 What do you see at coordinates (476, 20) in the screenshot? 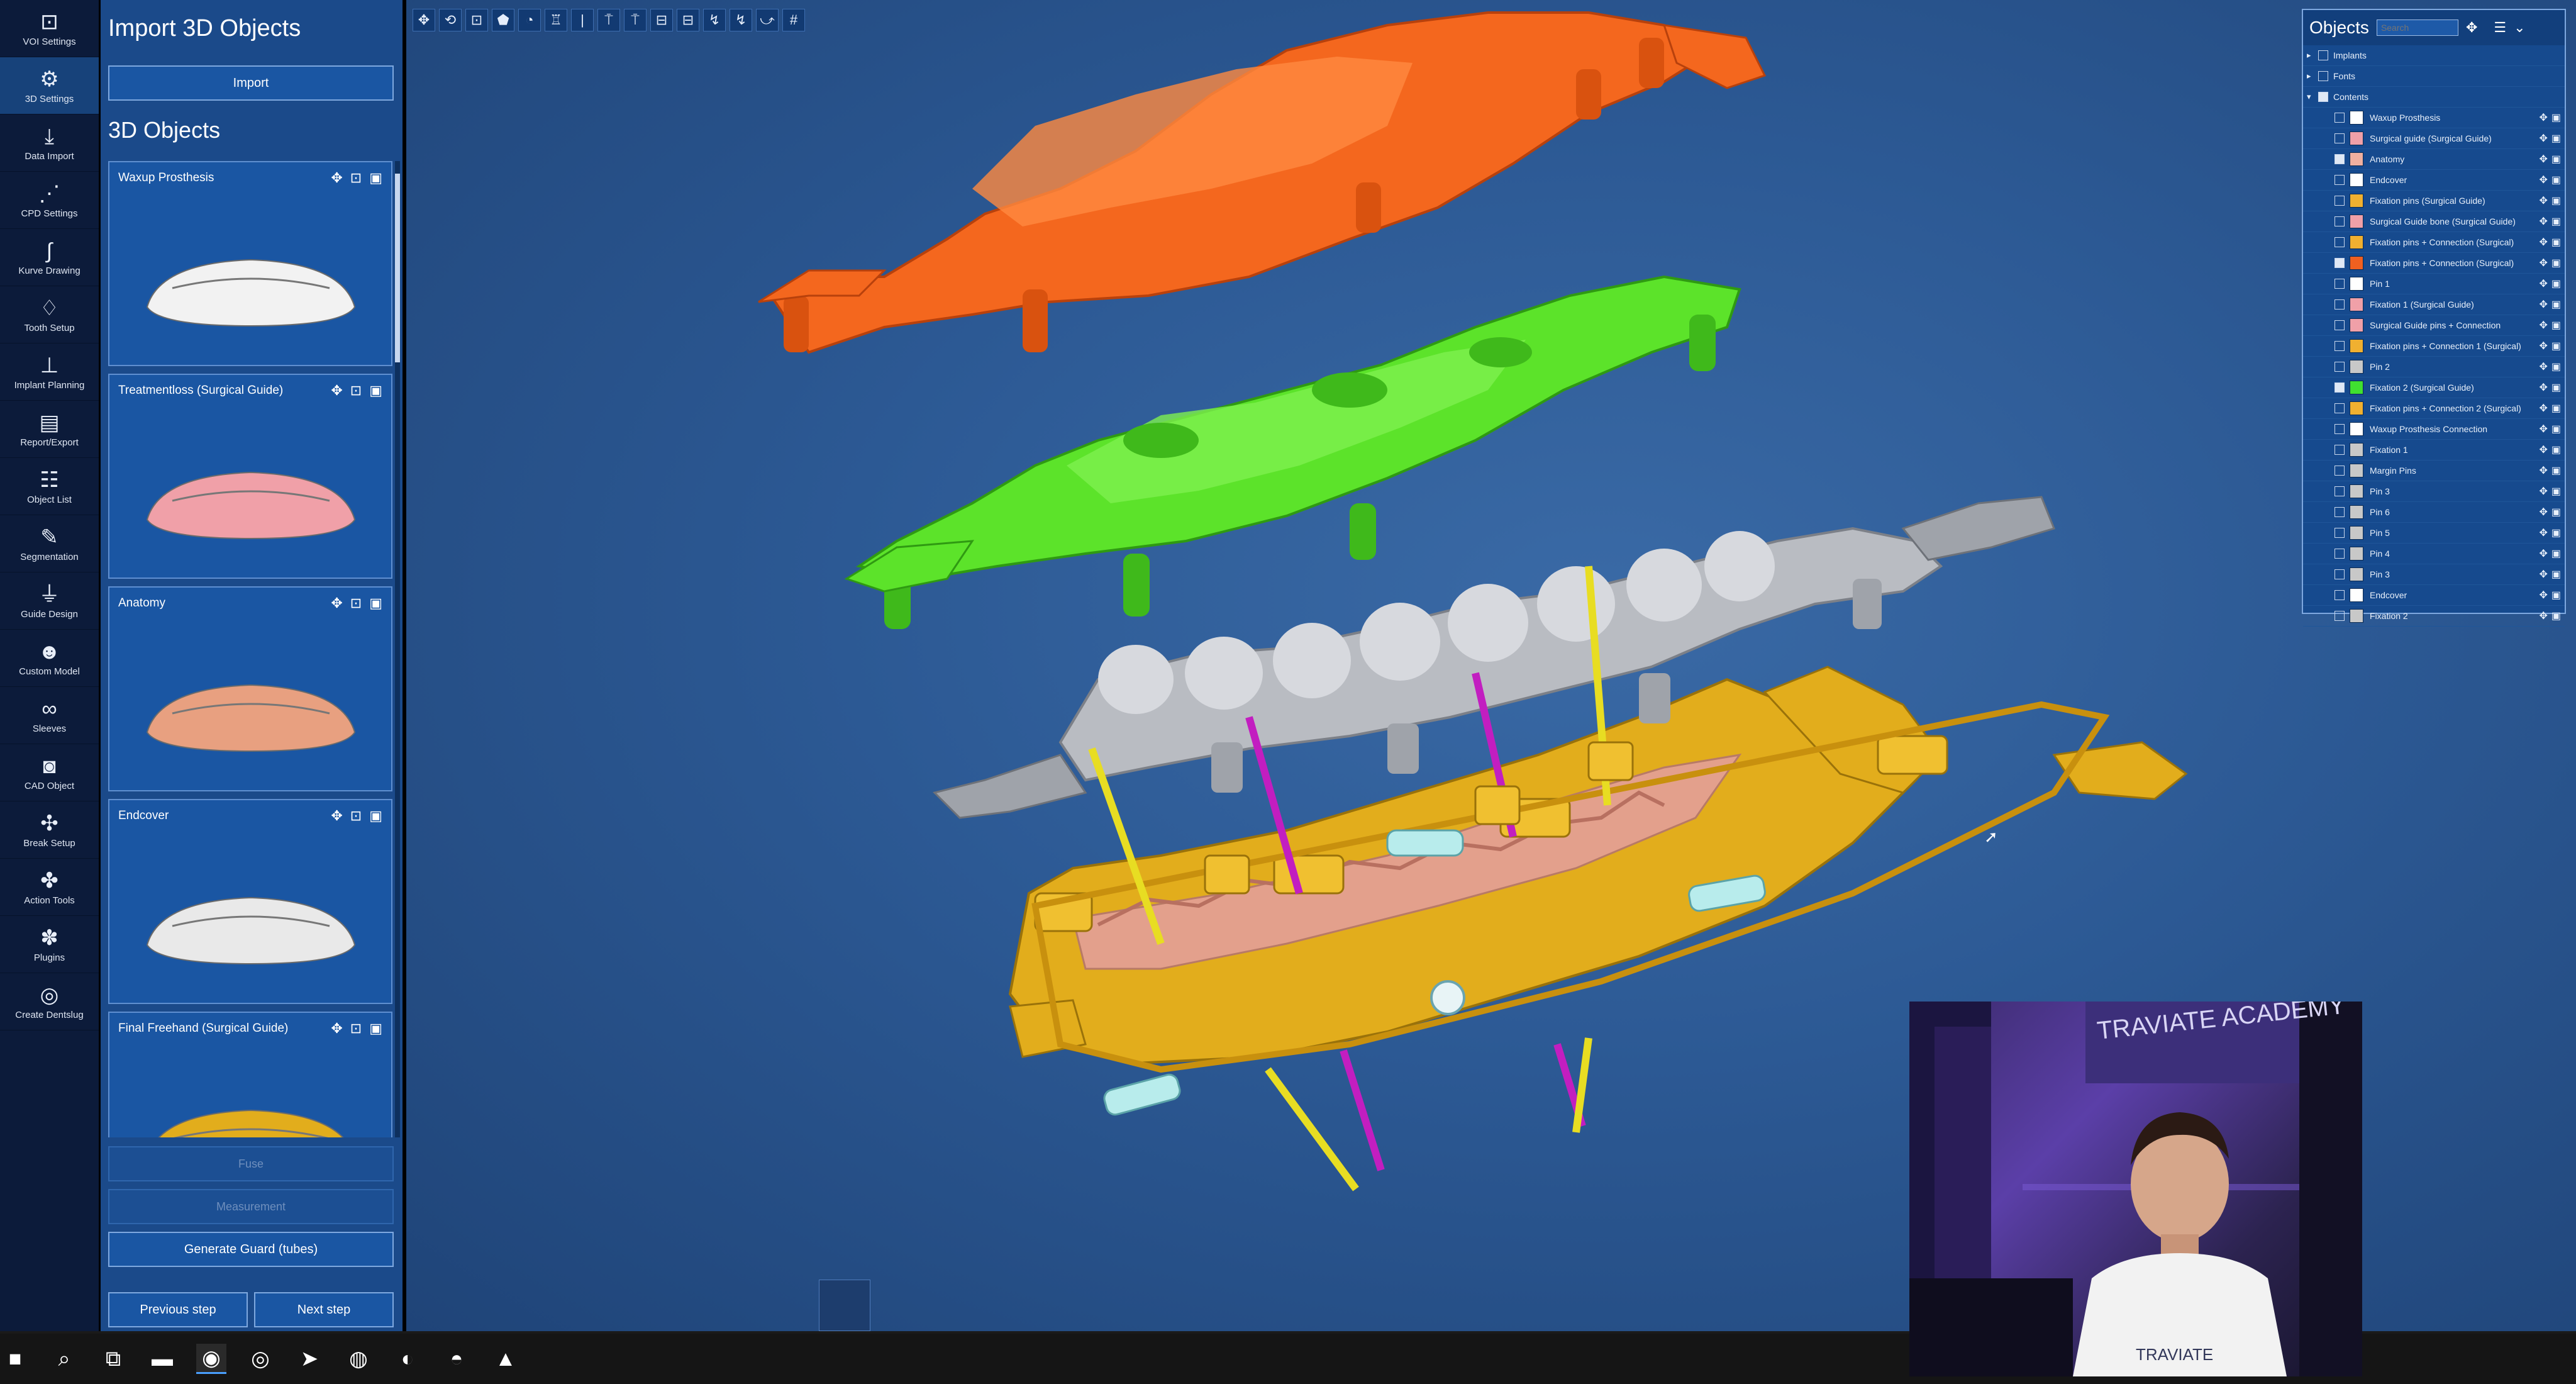
I see `viewport-tool-3-icon: ⊡` at bounding box center [476, 20].